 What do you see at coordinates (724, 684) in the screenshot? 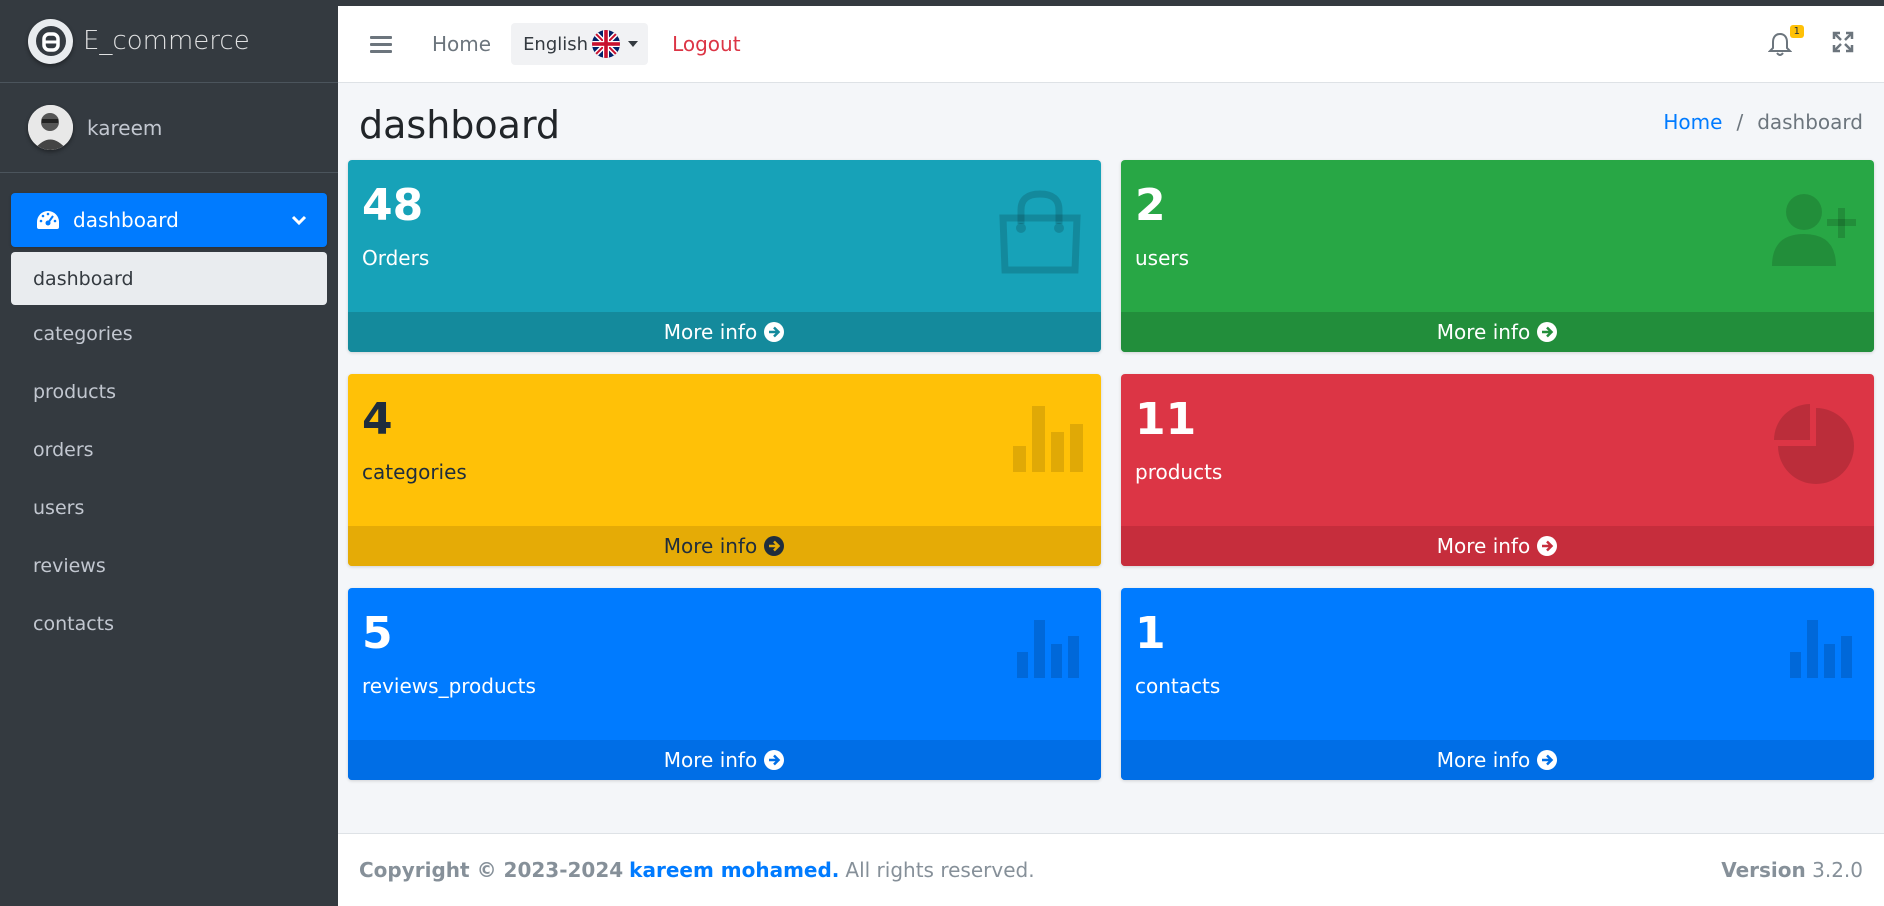
I see `reviews-products-box: 5 reviews_products More info` at bounding box center [724, 684].